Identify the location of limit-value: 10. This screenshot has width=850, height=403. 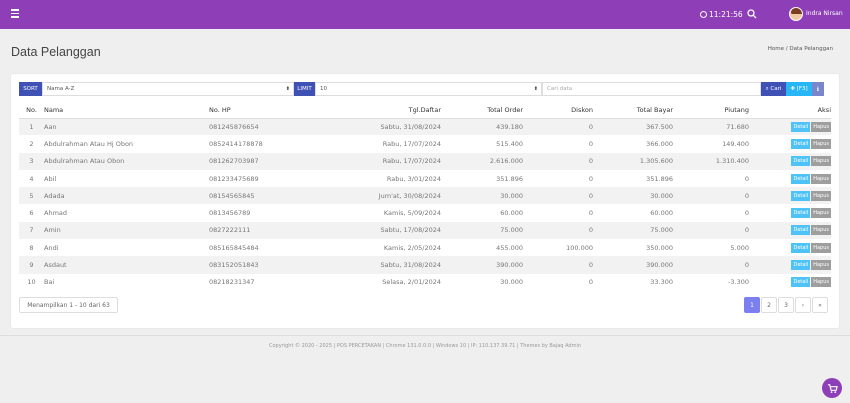
(323, 89).